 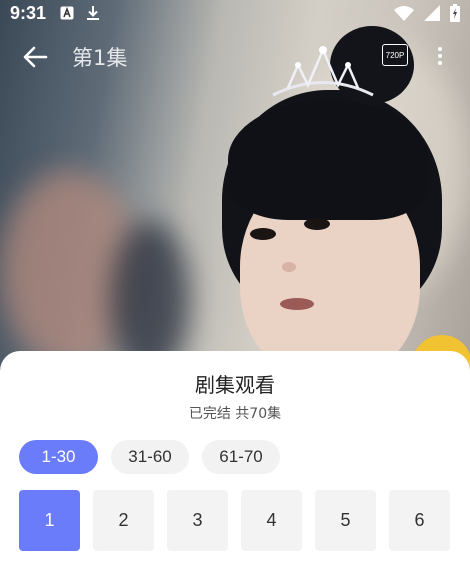 I want to click on girl-bangs, so click(x=328, y=160).